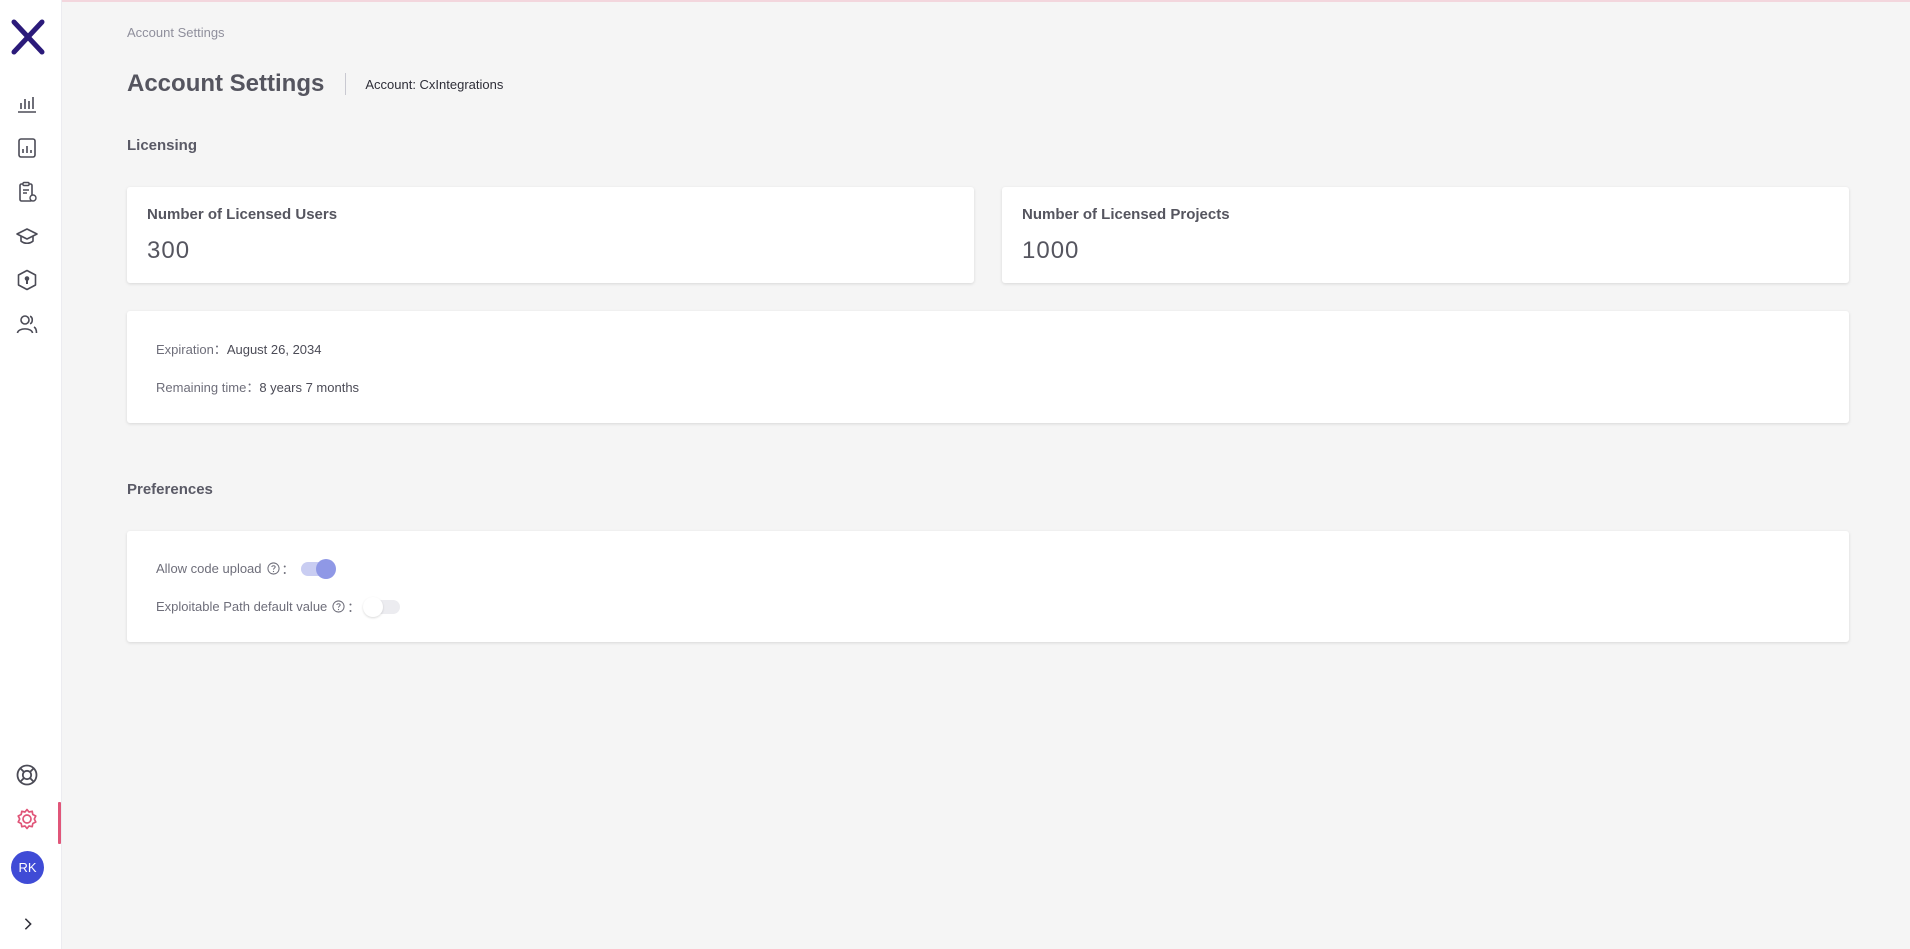  I want to click on shield-icon, so click(27, 280).